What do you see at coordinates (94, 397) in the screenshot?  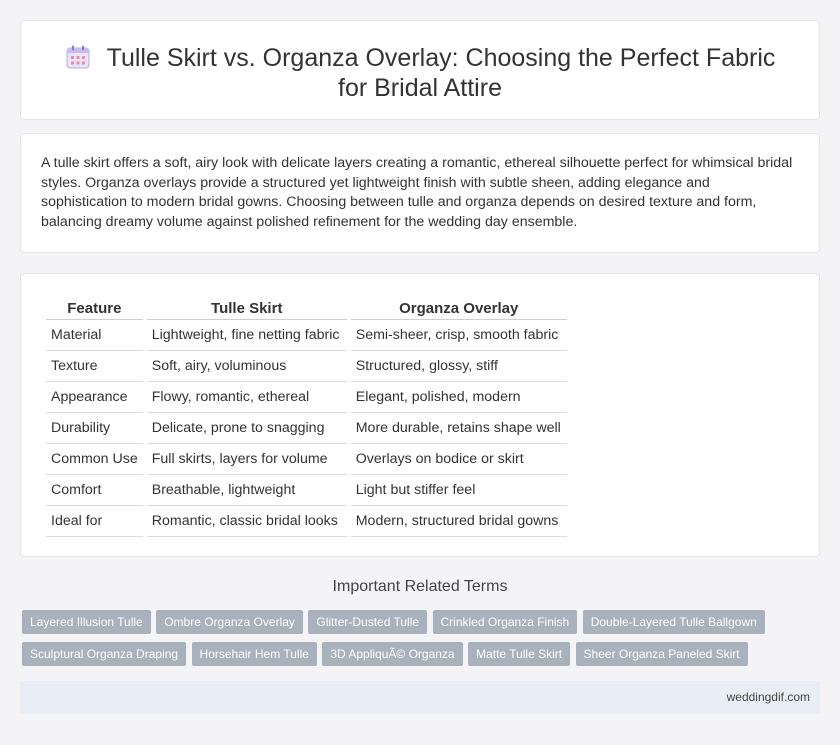 I see `table-cell: Appearance` at bounding box center [94, 397].